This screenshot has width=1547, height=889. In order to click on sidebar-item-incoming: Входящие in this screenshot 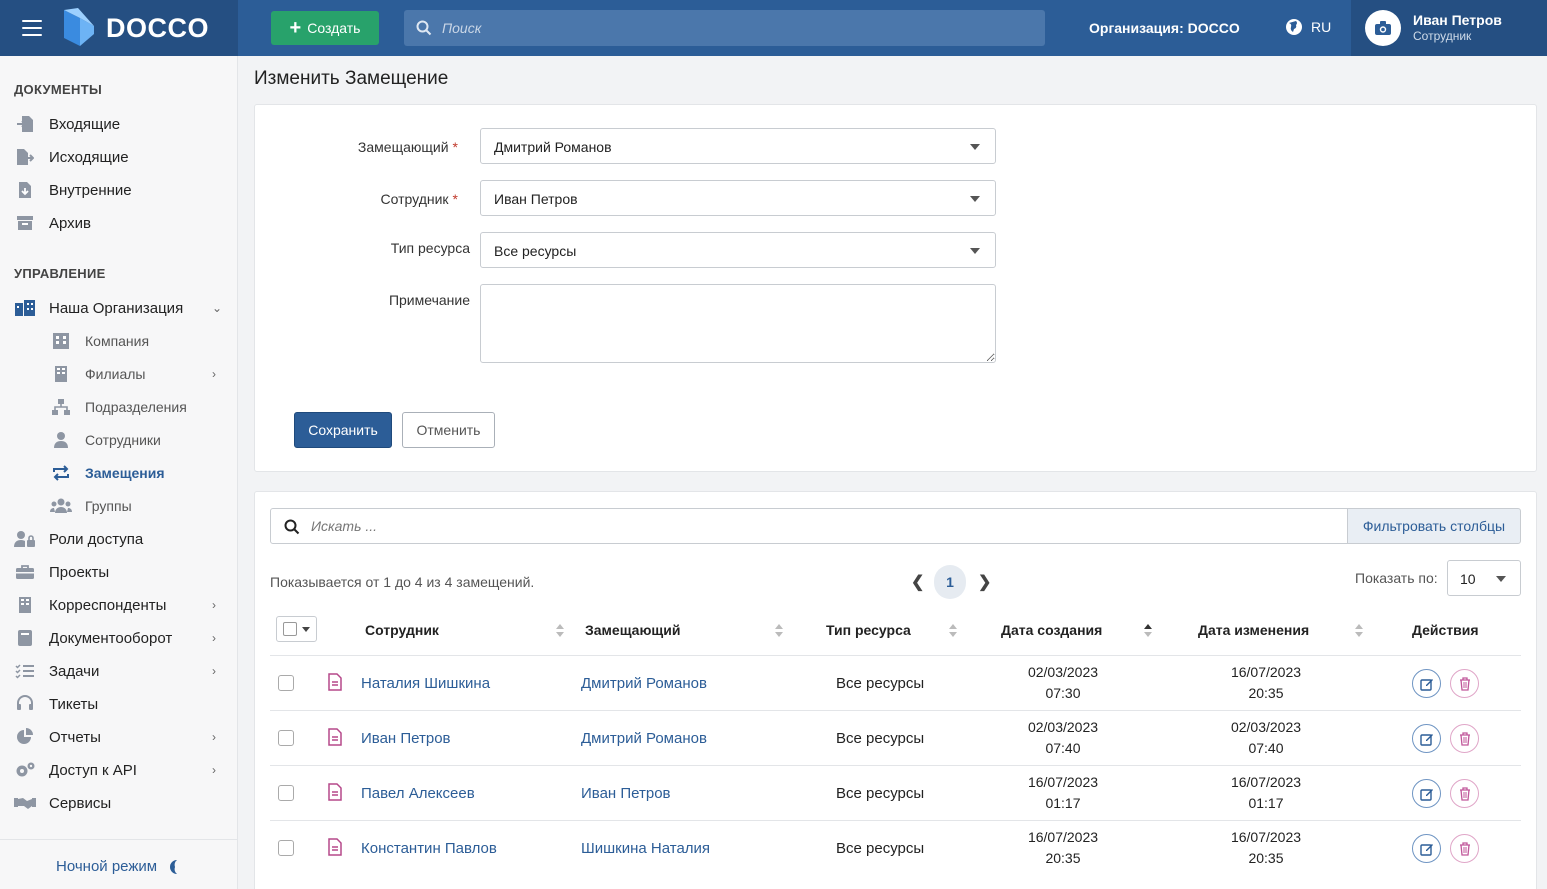, I will do `click(118, 124)`.